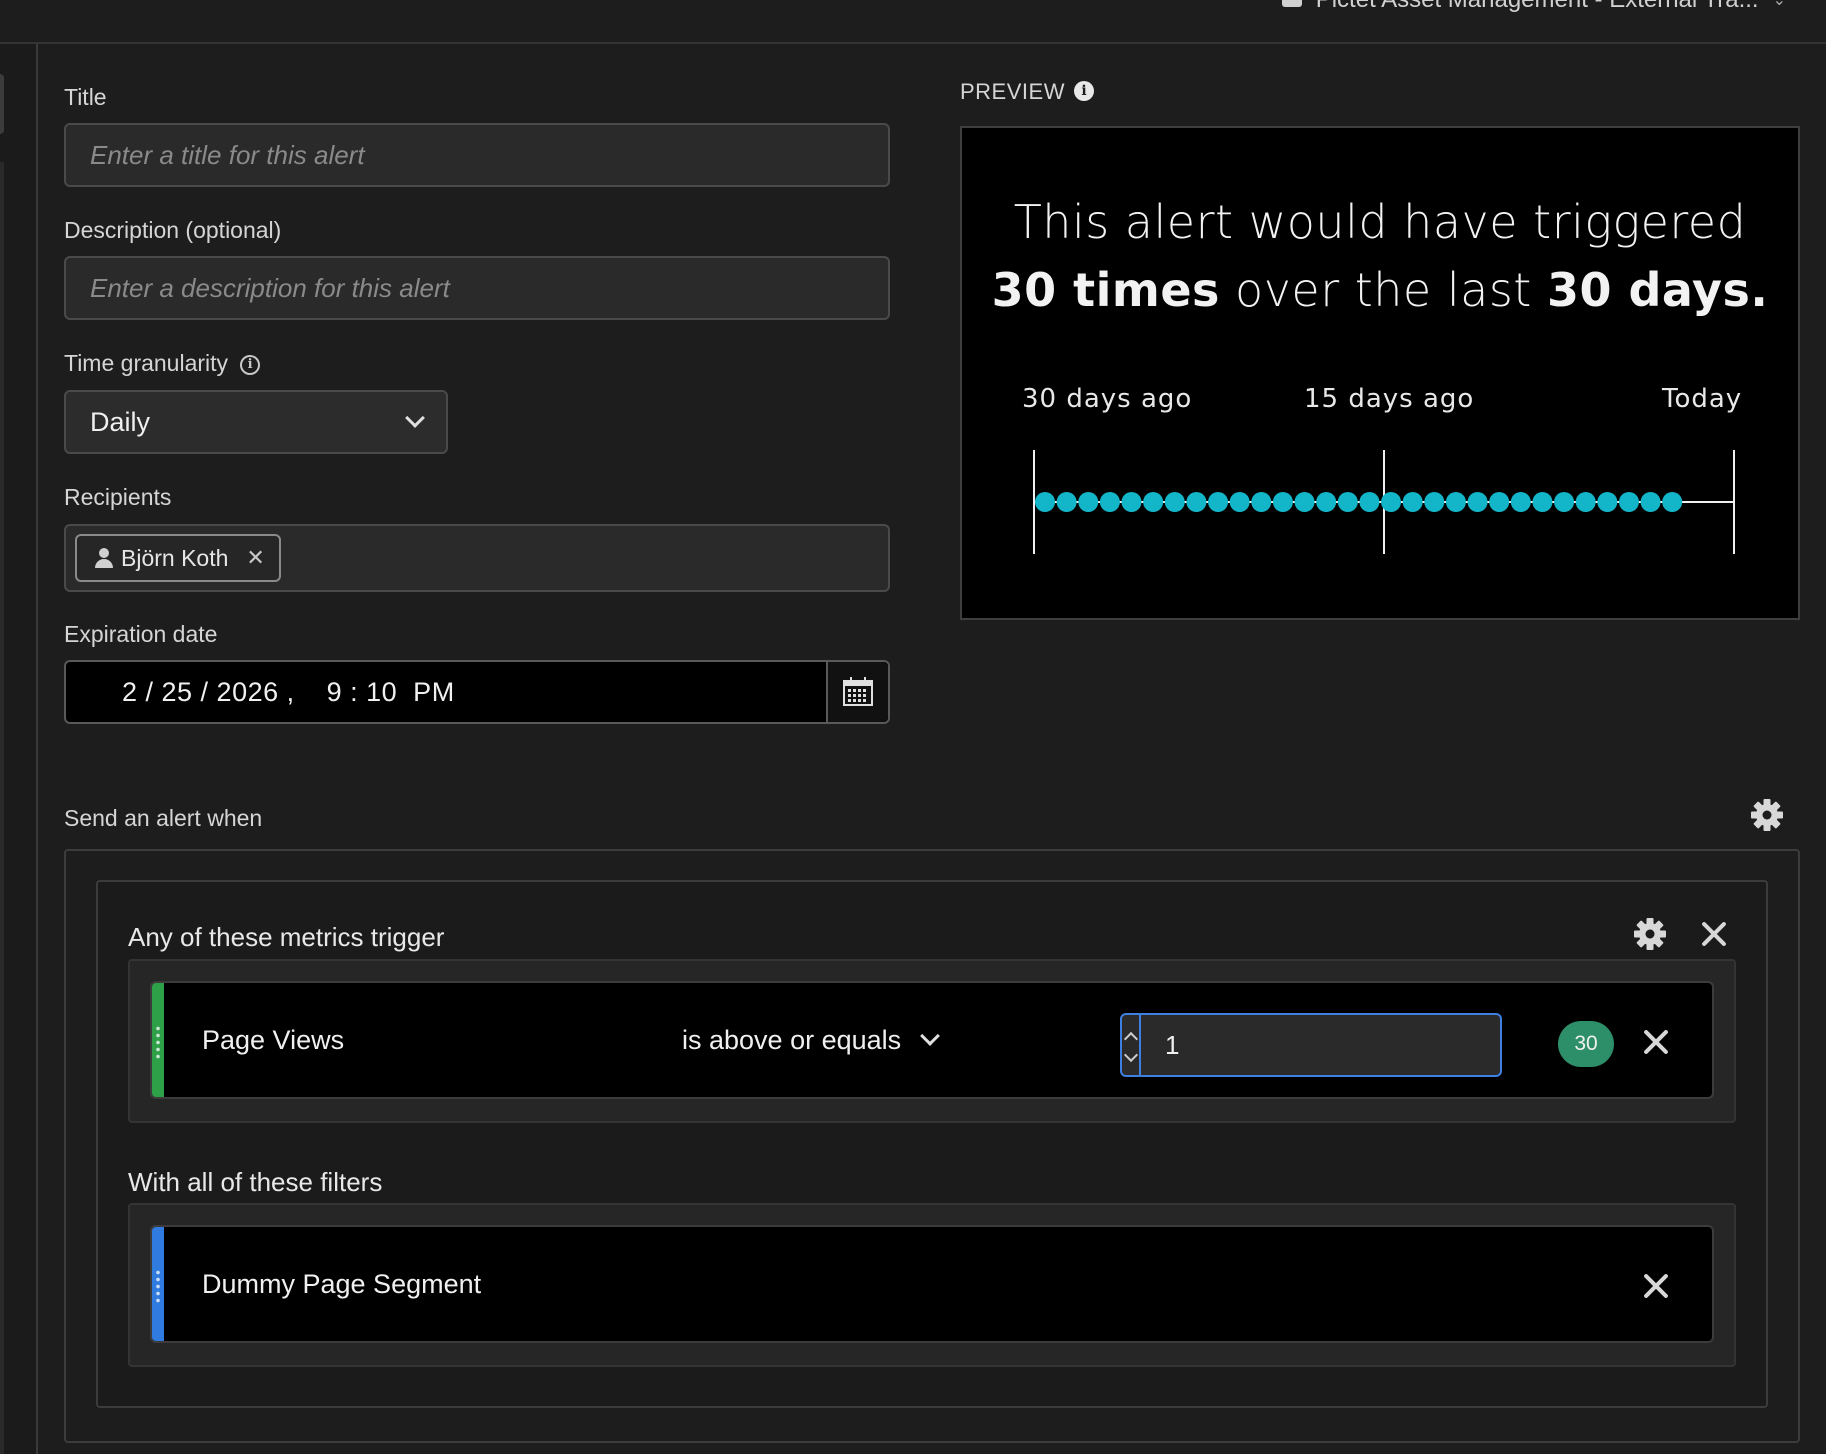 The image size is (1826, 1454). What do you see at coordinates (477, 558) in the screenshot?
I see `recipients-field: Björn Koth ✕` at bounding box center [477, 558].